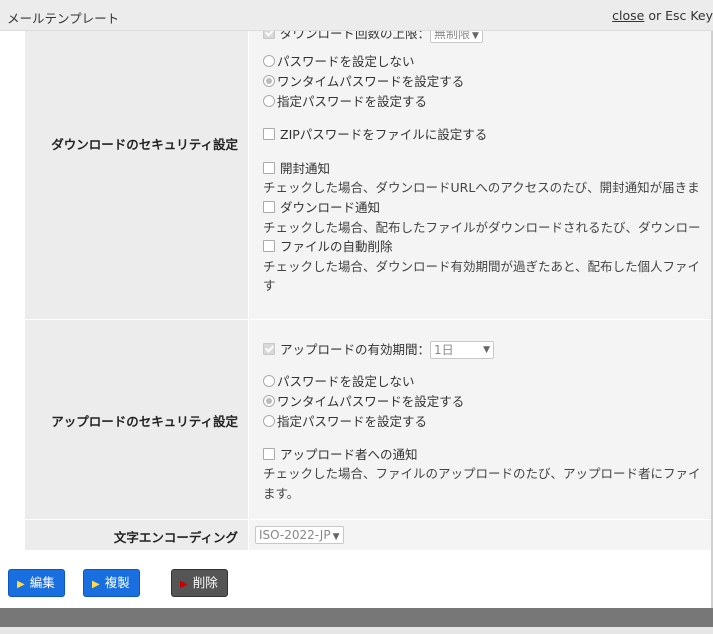 The image size is (713, 634). I want to click on copy-button-label: 複製, so click(117, 582).